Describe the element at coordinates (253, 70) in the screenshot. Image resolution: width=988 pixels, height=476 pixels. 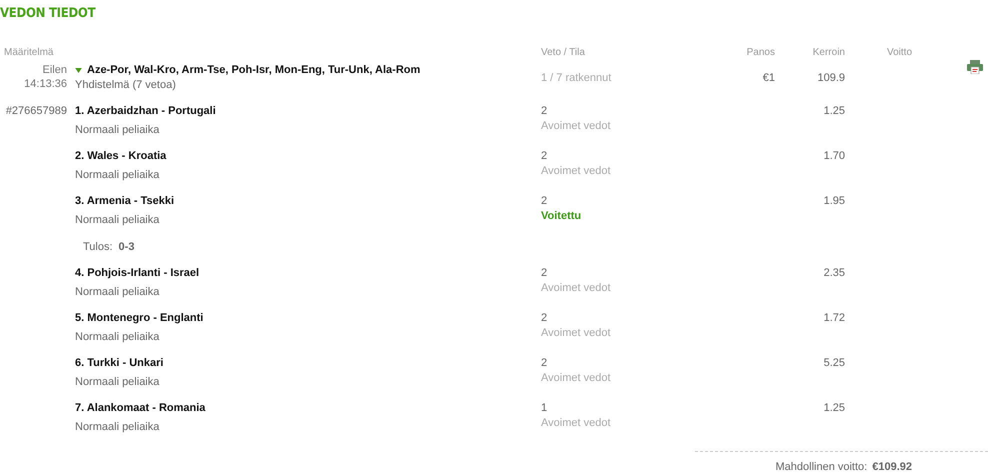
I see `bet-name: Aze-Por, Wal-Kro, Arm-Tse, Poh-Isr, Mon-Eng, Tur-Unk, Ala-Rom` at that location.